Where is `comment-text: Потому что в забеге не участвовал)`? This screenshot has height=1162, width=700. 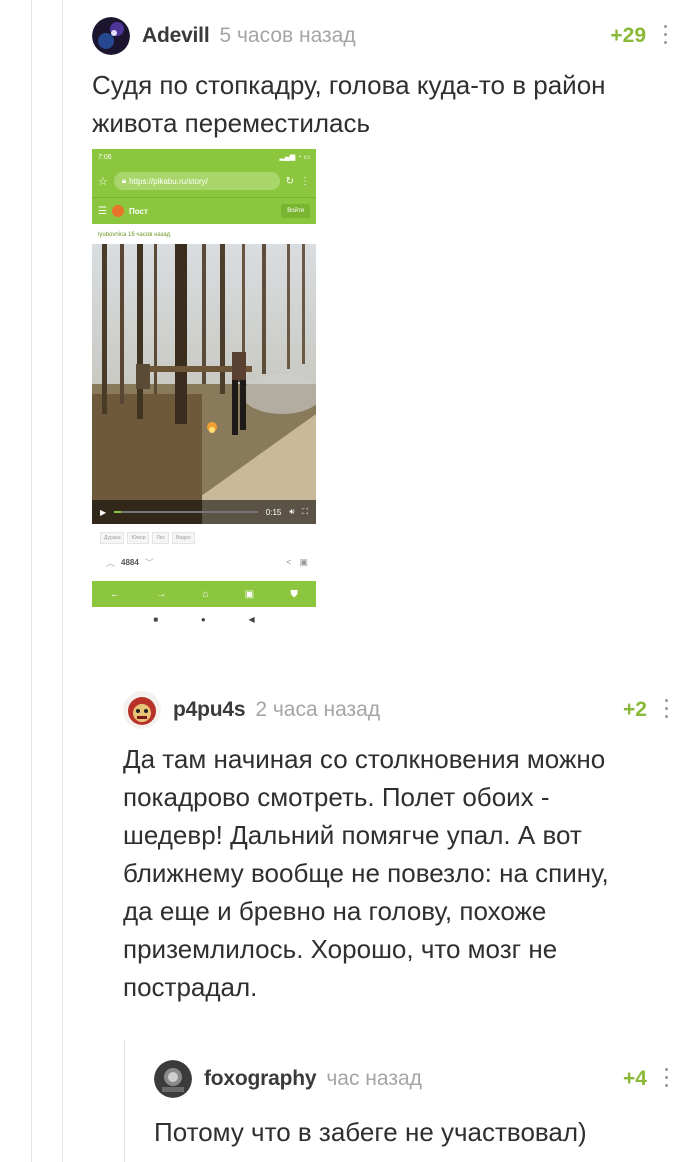 comment-text: Потому что в забеге не участвовал) is located at coordinates (413, 1132).